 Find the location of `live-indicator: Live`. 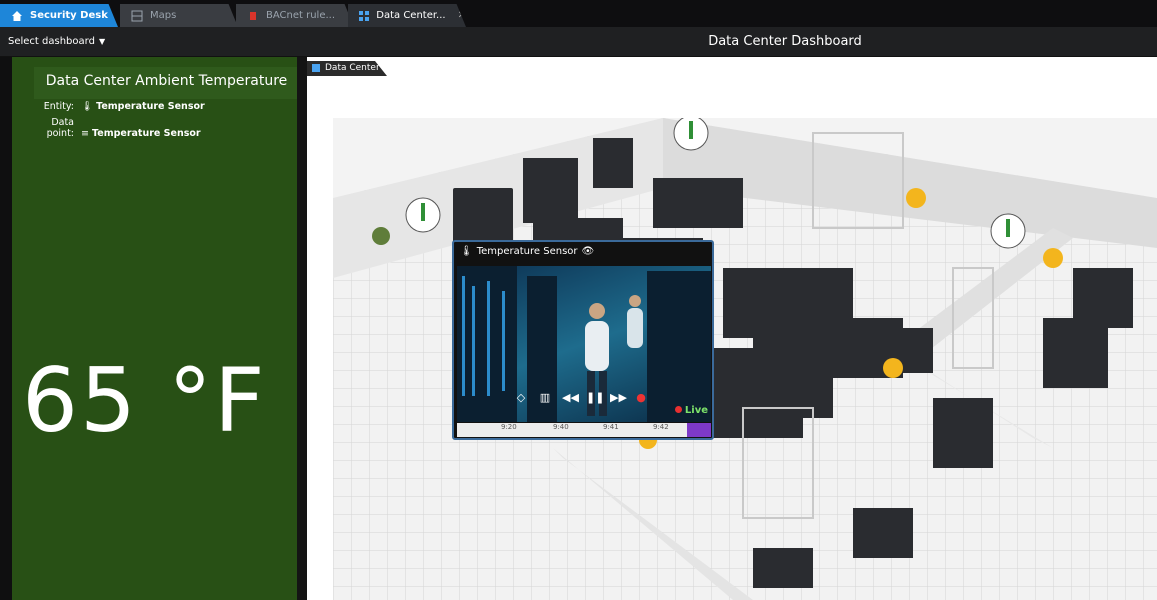

live-indicator: Live is located at coordinates (691, 410).